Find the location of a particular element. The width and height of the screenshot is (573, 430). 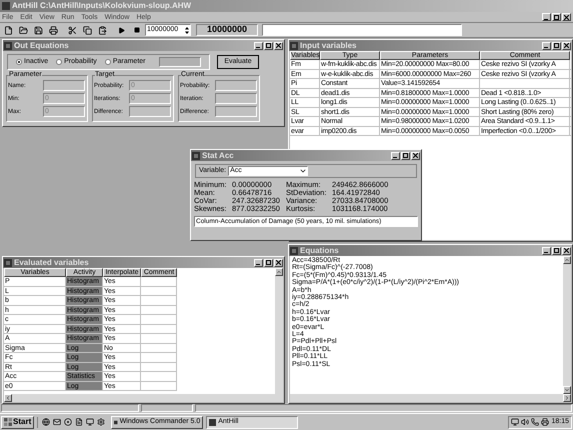

document-icon is located at coordinates (78, 422).